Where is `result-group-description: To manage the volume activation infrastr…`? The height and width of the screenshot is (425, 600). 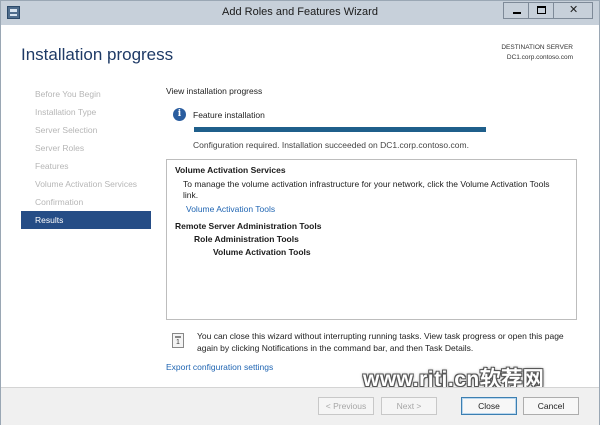
result-group-description: To manage the volume activation infrastr… is located at coordinates (366, 189).